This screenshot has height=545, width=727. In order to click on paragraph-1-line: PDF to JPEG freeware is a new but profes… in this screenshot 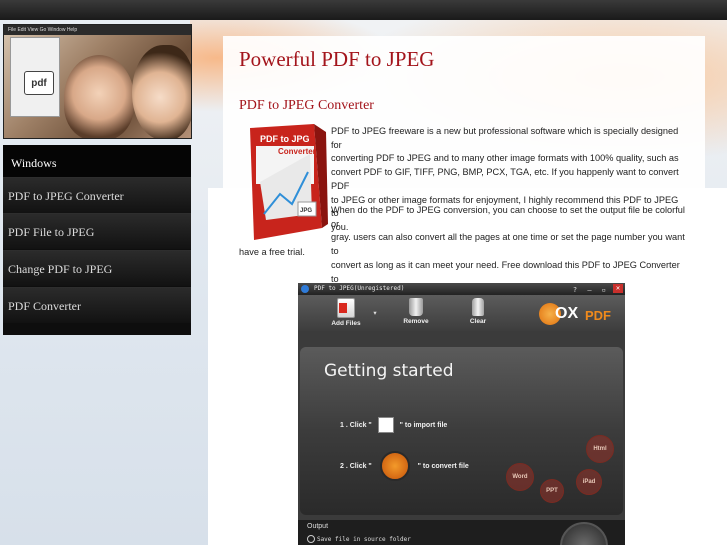, I will do `click(505, 138)`.